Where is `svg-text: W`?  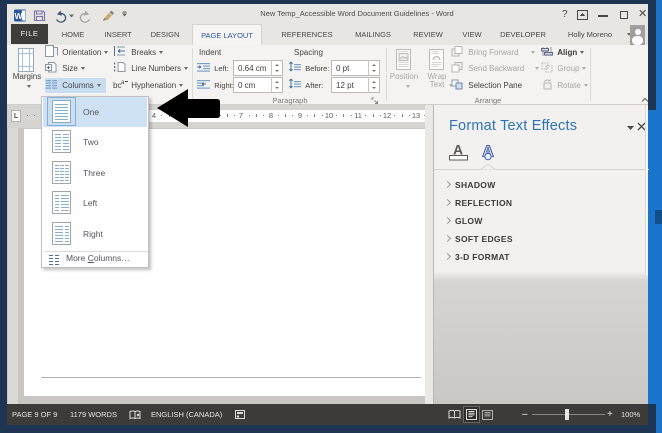 svg-text: W is located at coordinates (18, 16).